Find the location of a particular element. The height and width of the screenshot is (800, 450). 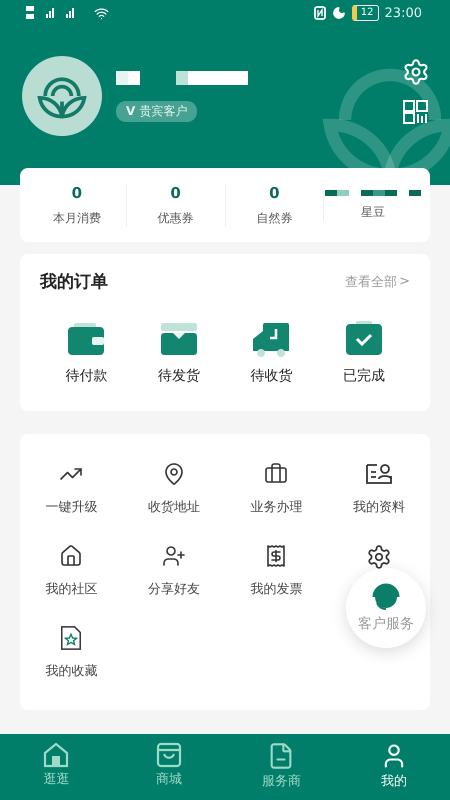

stat-label: 本月消费 is located at coordinates (76, 218).